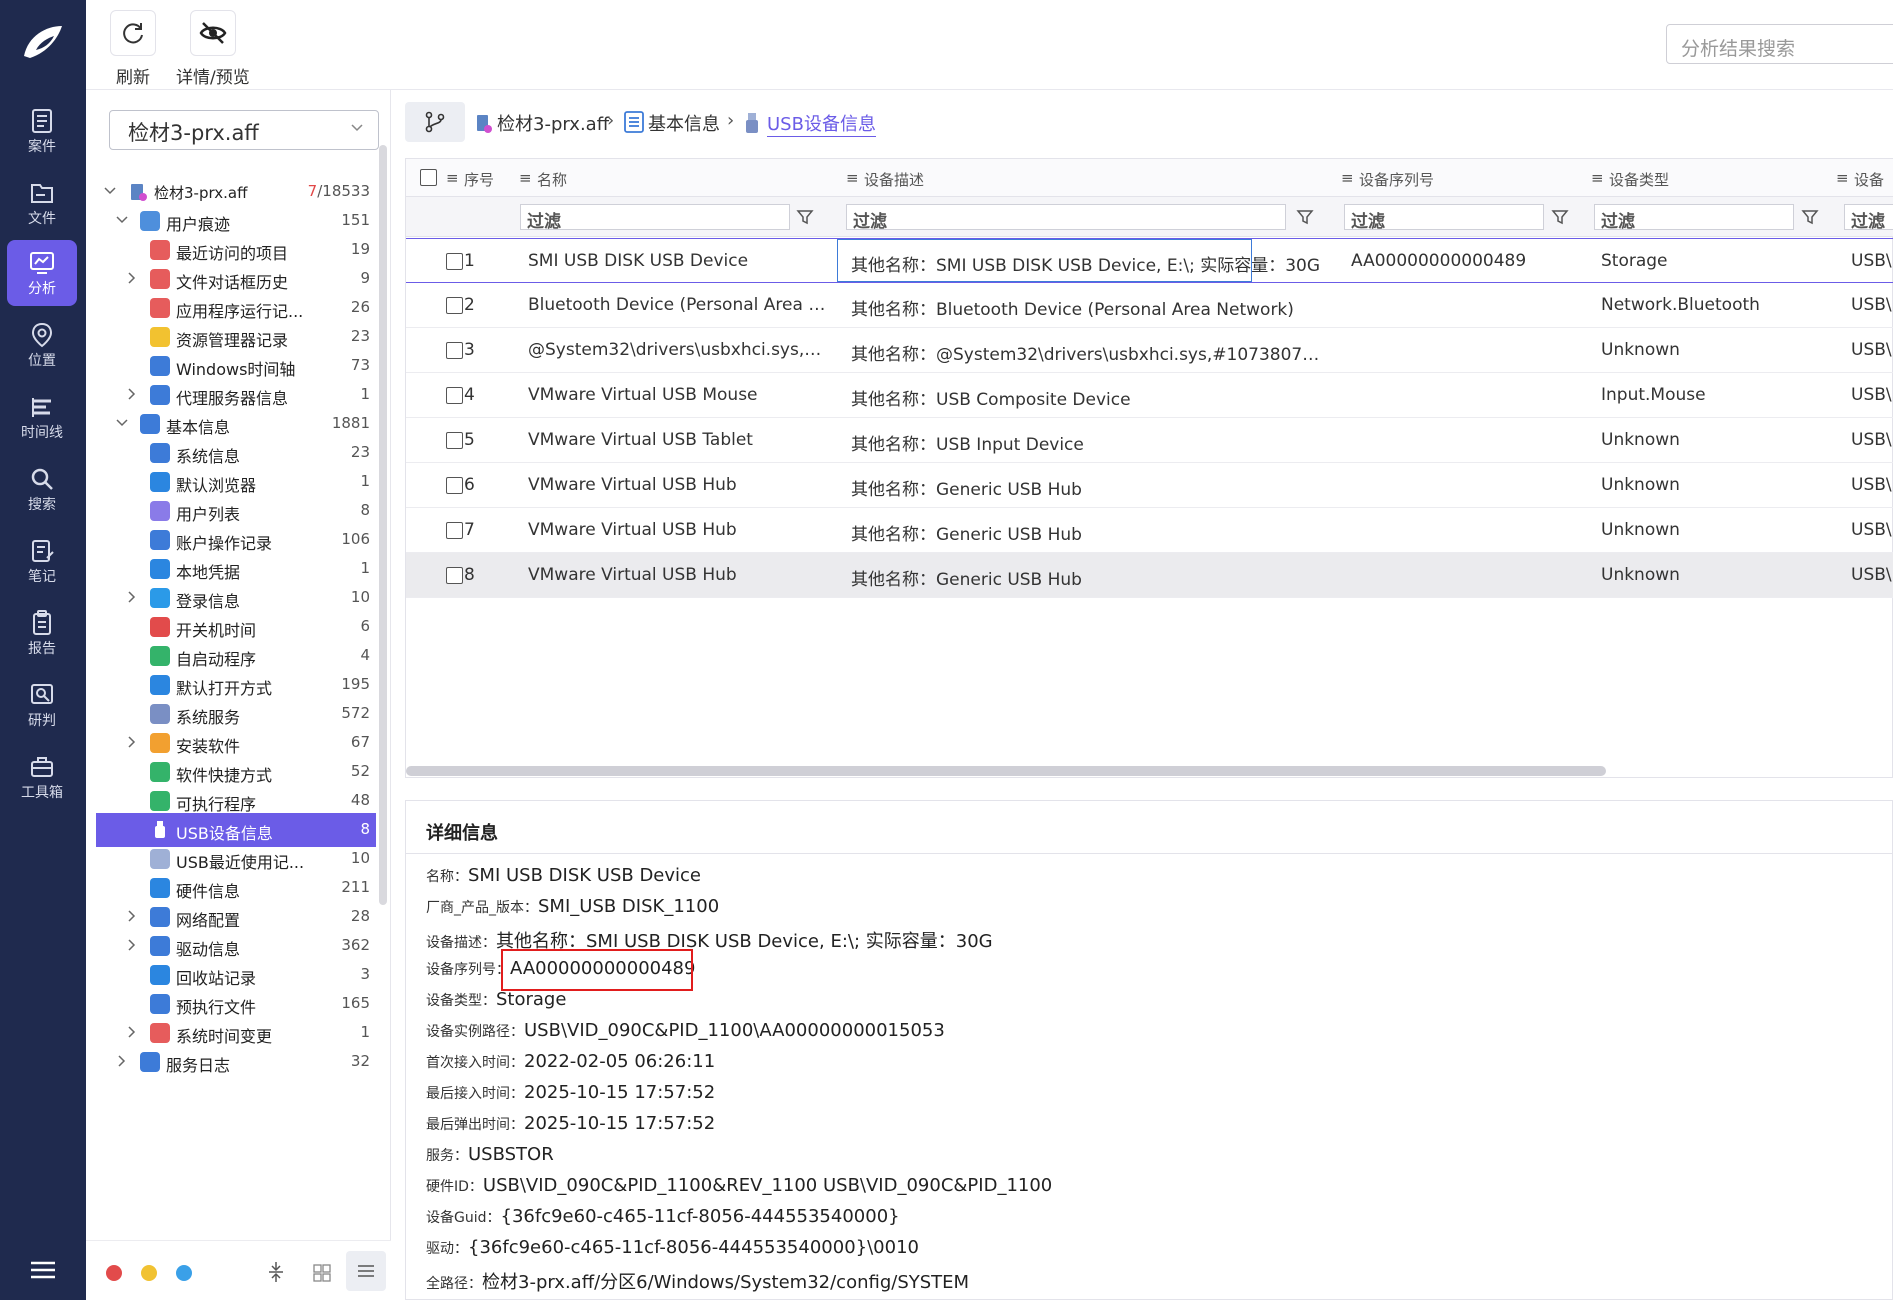 This screenshot has height=1300, width=1893. What do you see at coordinates (42, 417) in the screenshot?
I see `nav-timeline: 时间线` at bounding box center [42, 417].